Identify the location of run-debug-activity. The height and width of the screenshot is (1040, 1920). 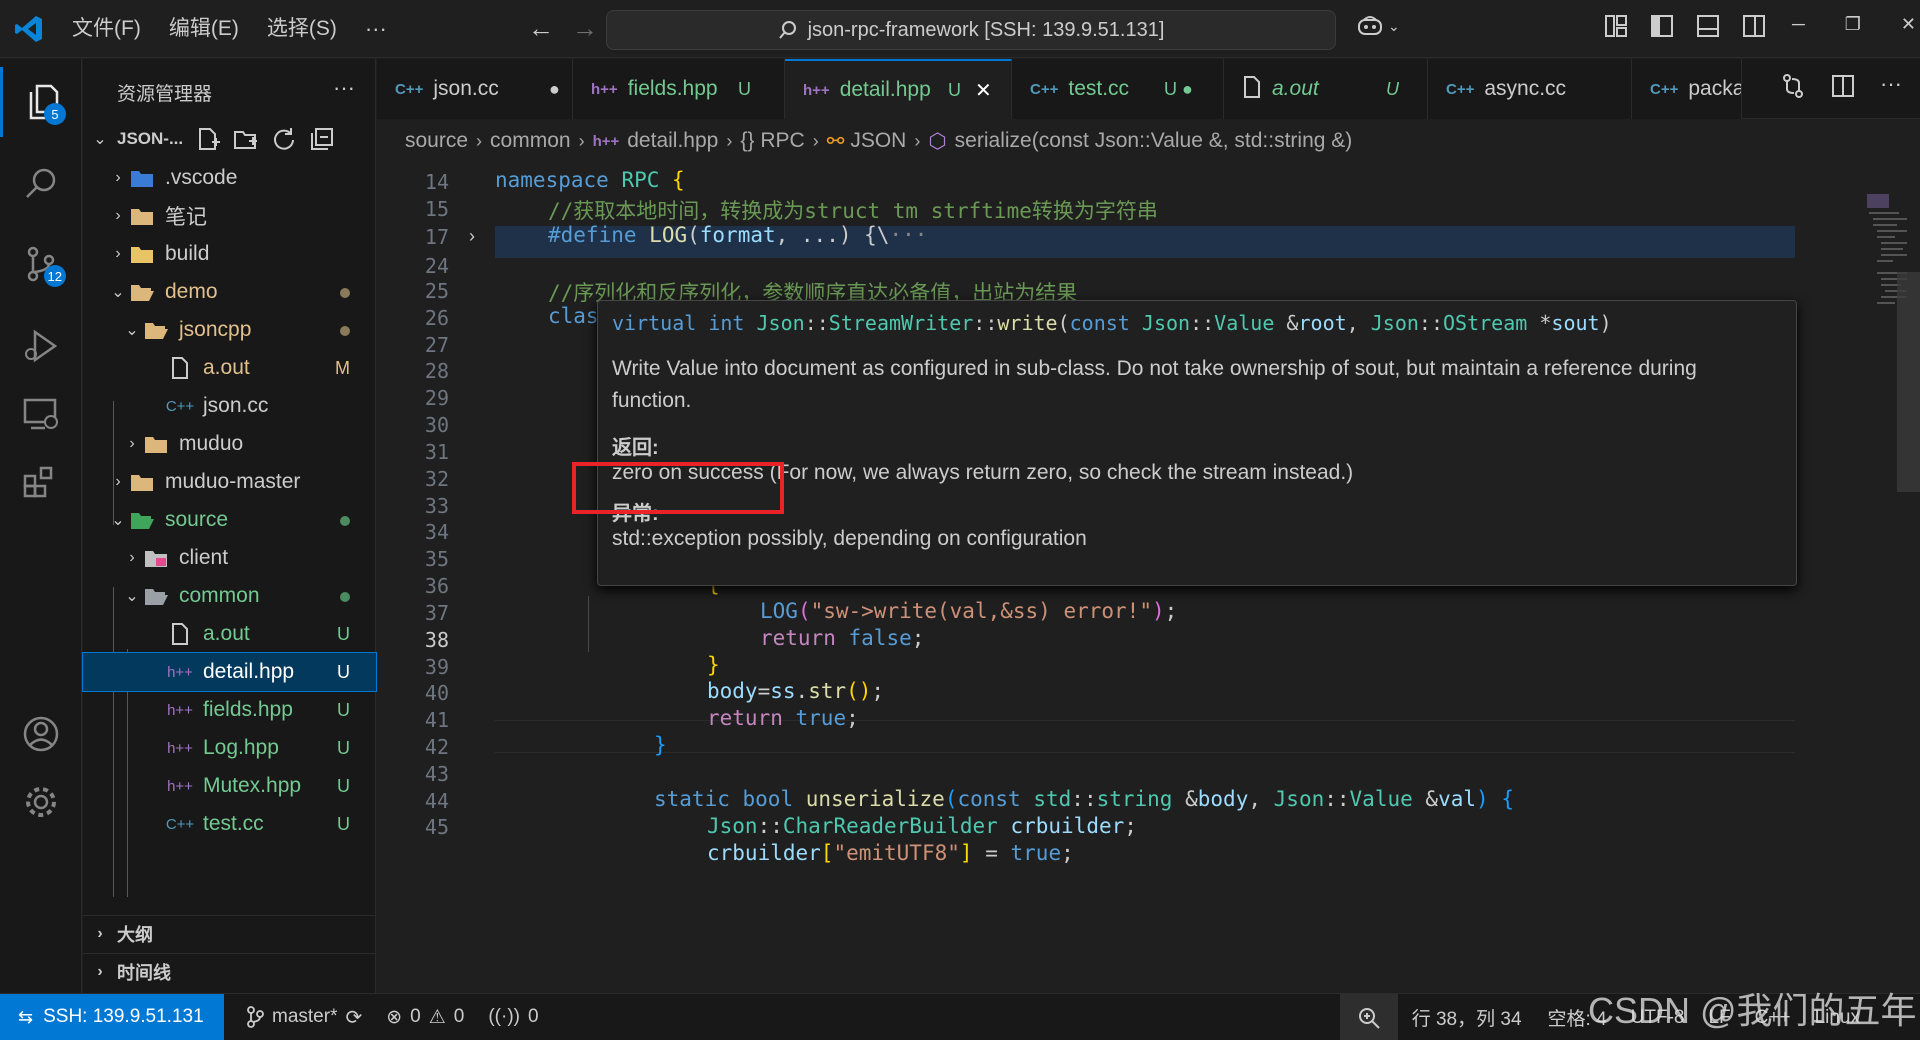
(41, 346).